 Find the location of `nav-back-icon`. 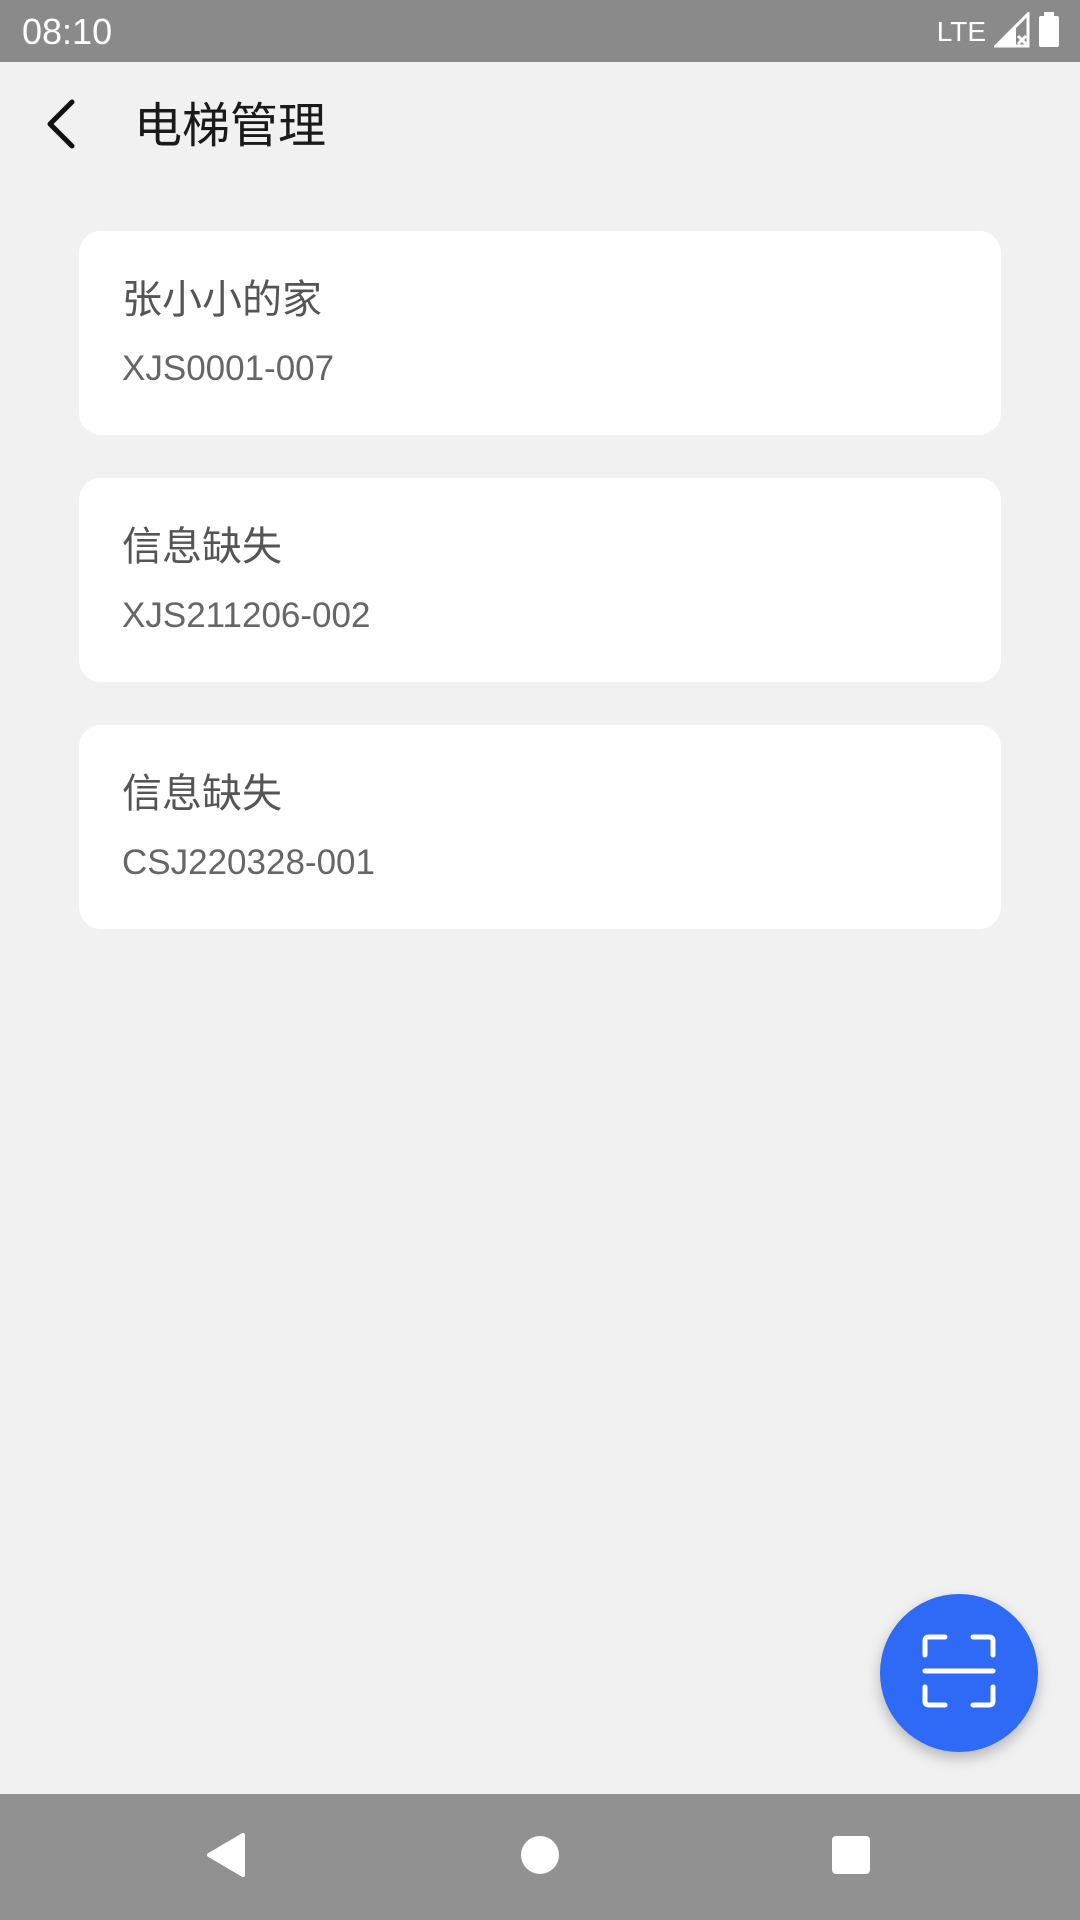

nav-back-icon is located at coordinates (225, 1857).